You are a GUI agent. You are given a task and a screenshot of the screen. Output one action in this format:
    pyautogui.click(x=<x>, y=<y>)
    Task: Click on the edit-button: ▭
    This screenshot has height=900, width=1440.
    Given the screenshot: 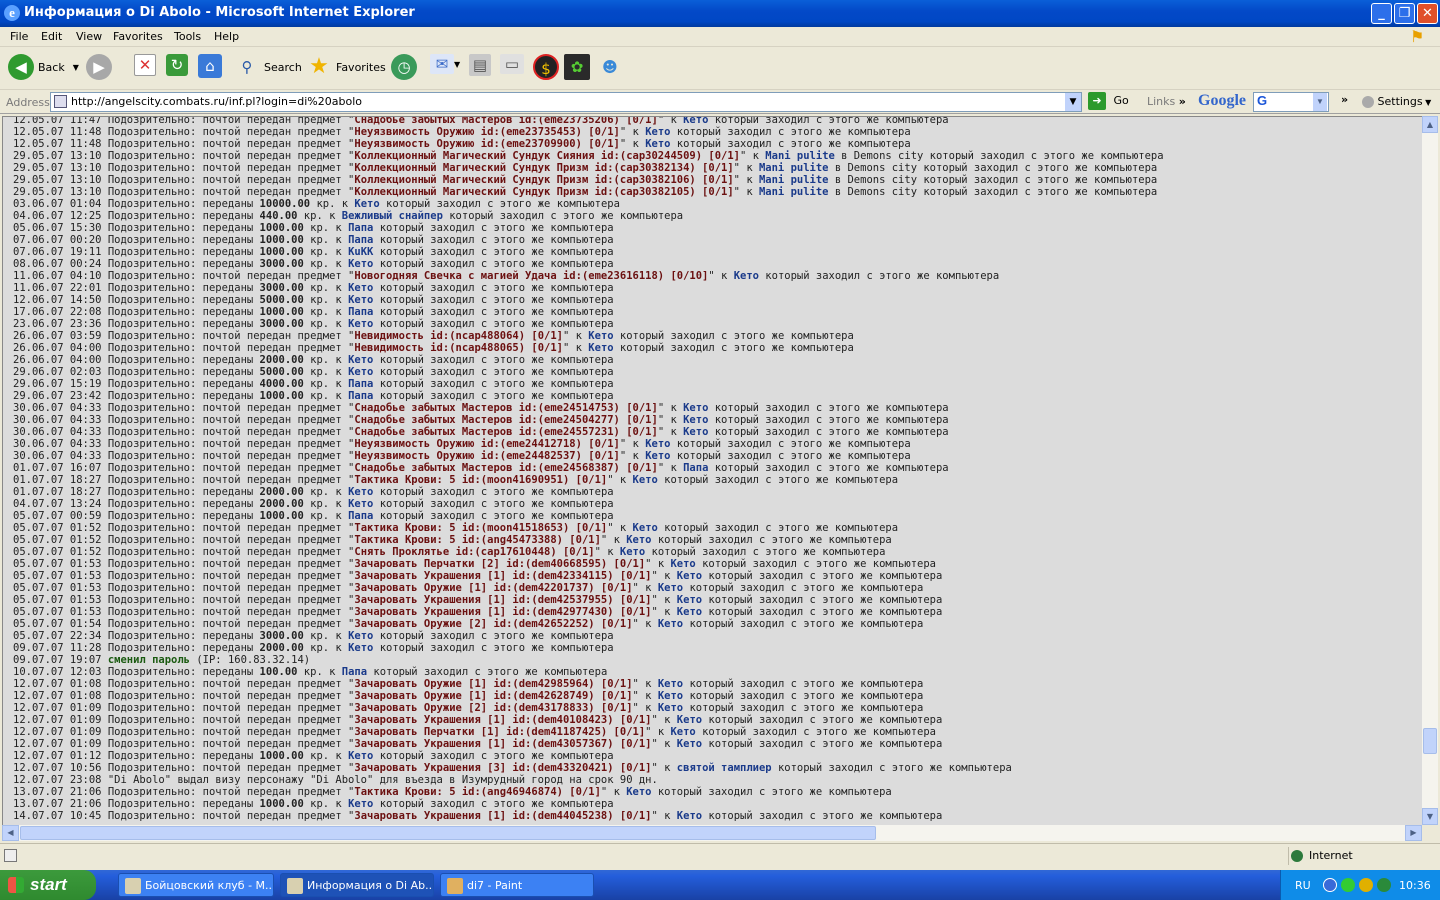 What is the action you would take?
    pyautogui.click(x=512, y=69)
    